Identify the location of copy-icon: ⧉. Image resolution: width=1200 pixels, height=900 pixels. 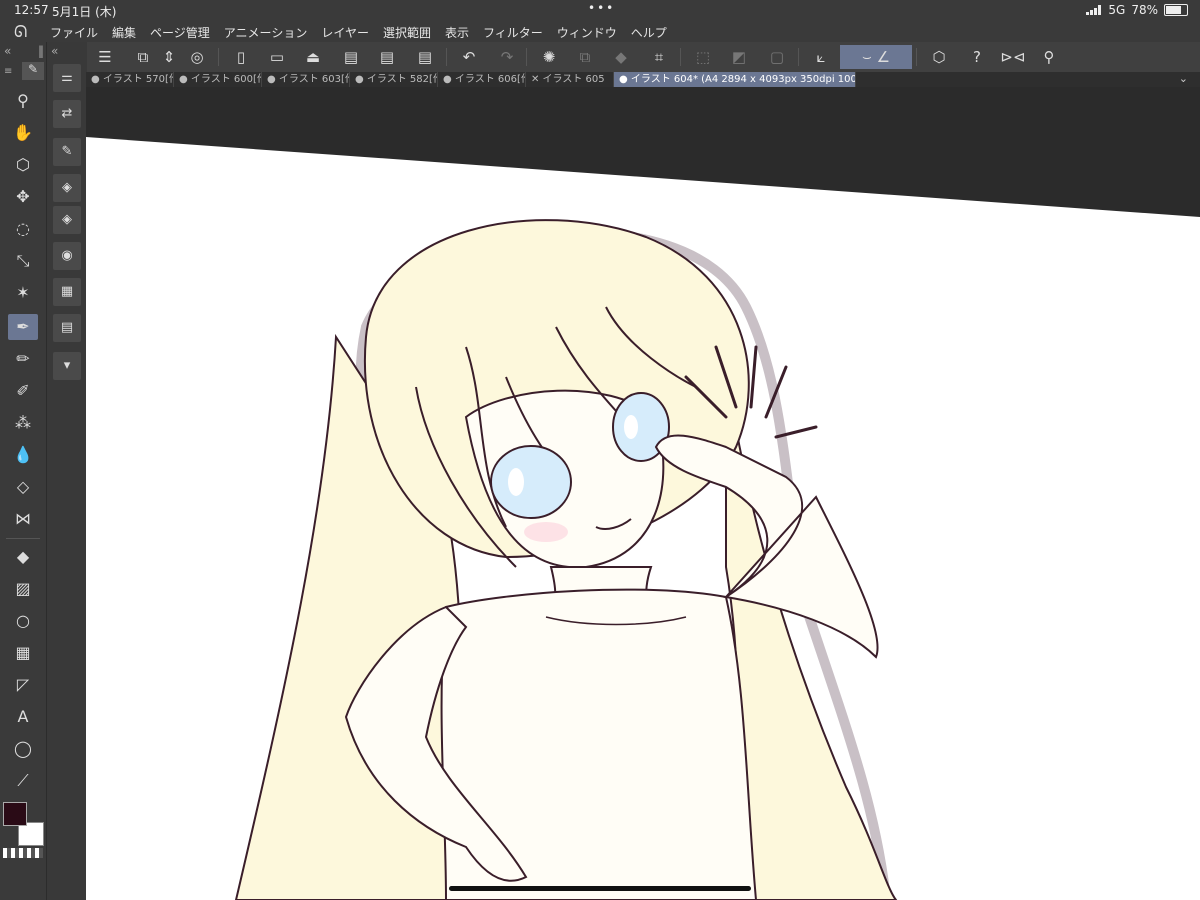
(585, 57).